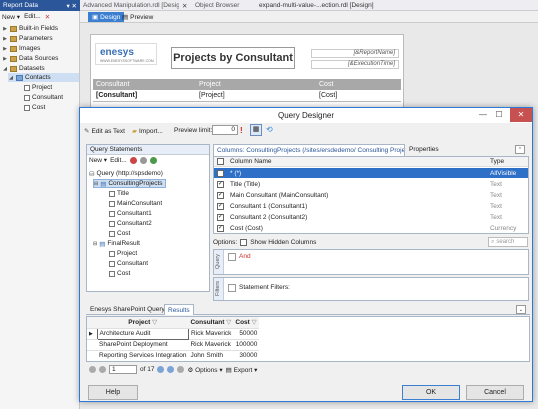 The width and height of the screenshot is (538, 409). Describe the element at coordinates (431, 392) in the screenshot. I see `ok-button: OK` at that location.